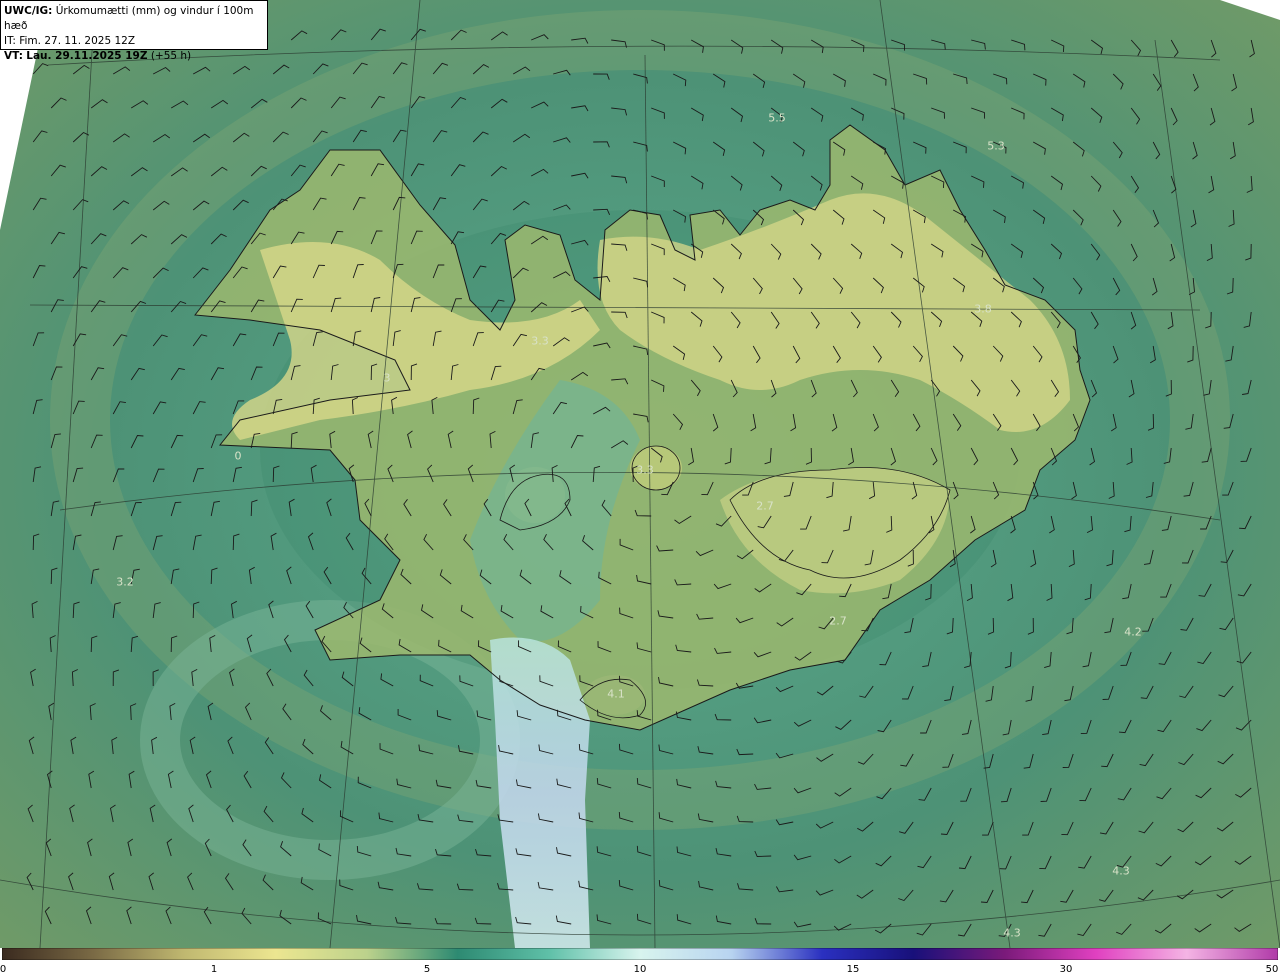  Describe the element at coordinates (171, 56) in the screenshot. I see `forecast-hour: (+55 h)` at that location.